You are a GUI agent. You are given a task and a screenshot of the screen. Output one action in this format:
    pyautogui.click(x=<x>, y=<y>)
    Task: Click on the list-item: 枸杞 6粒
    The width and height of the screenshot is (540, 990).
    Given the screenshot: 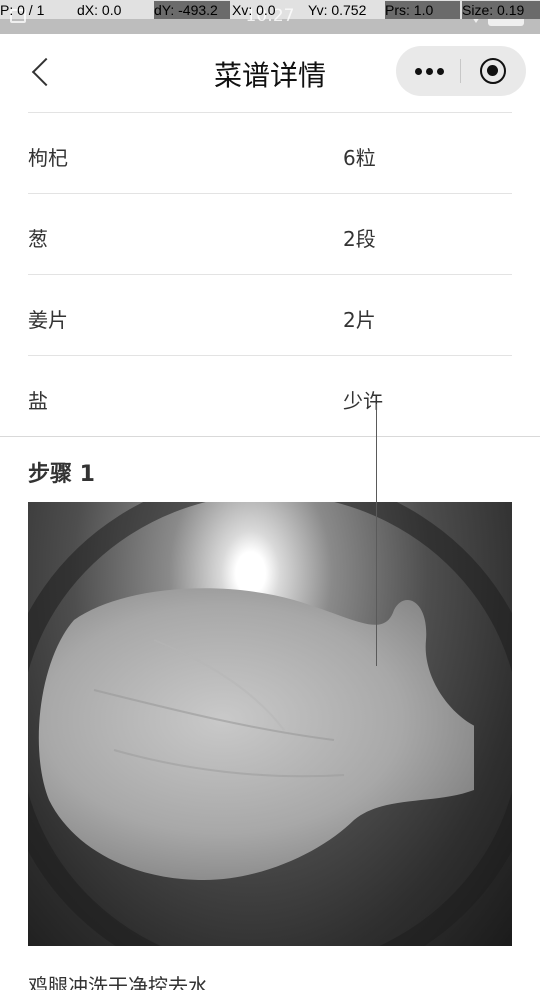 What is the action you would take?
    pyautogui.click(x=270, y=152)
    